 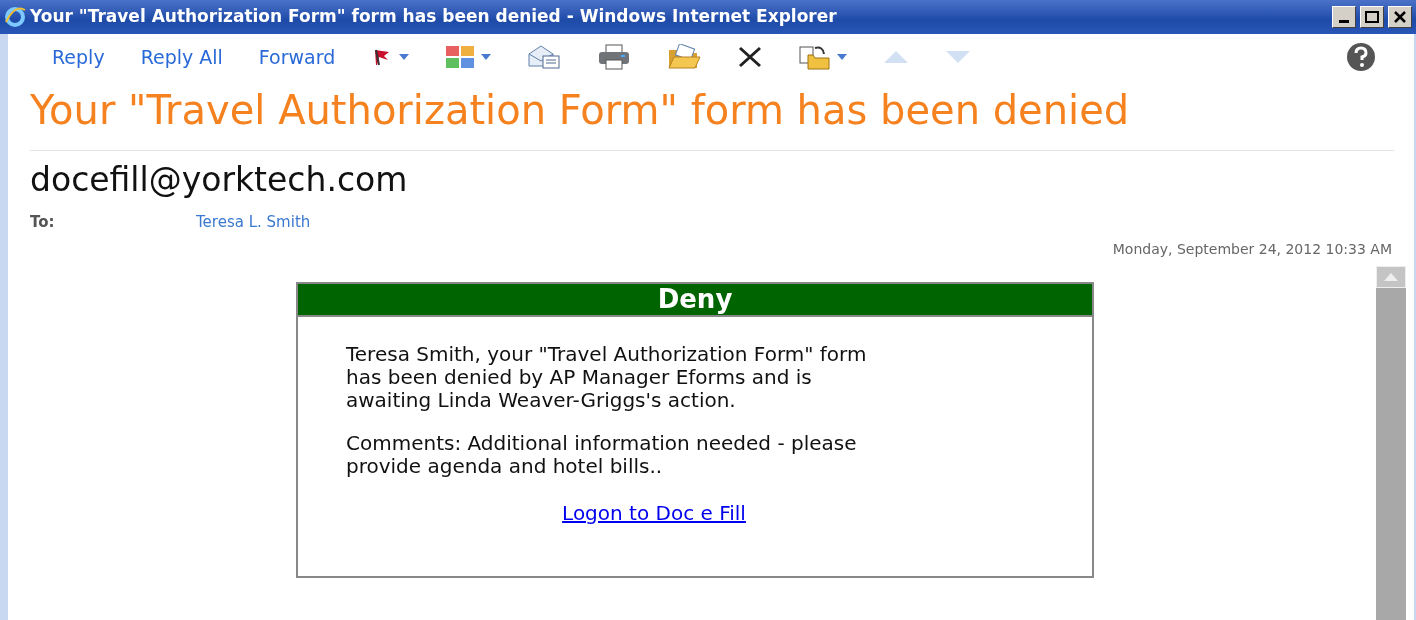 I want to click on notice-paragraph: Teresa Smith, your "Travel Authorization Form" form has been denied by AP Manager Eforms and is awaiting Linda Weaver-Griggs's action., so click(x=607, y=377).